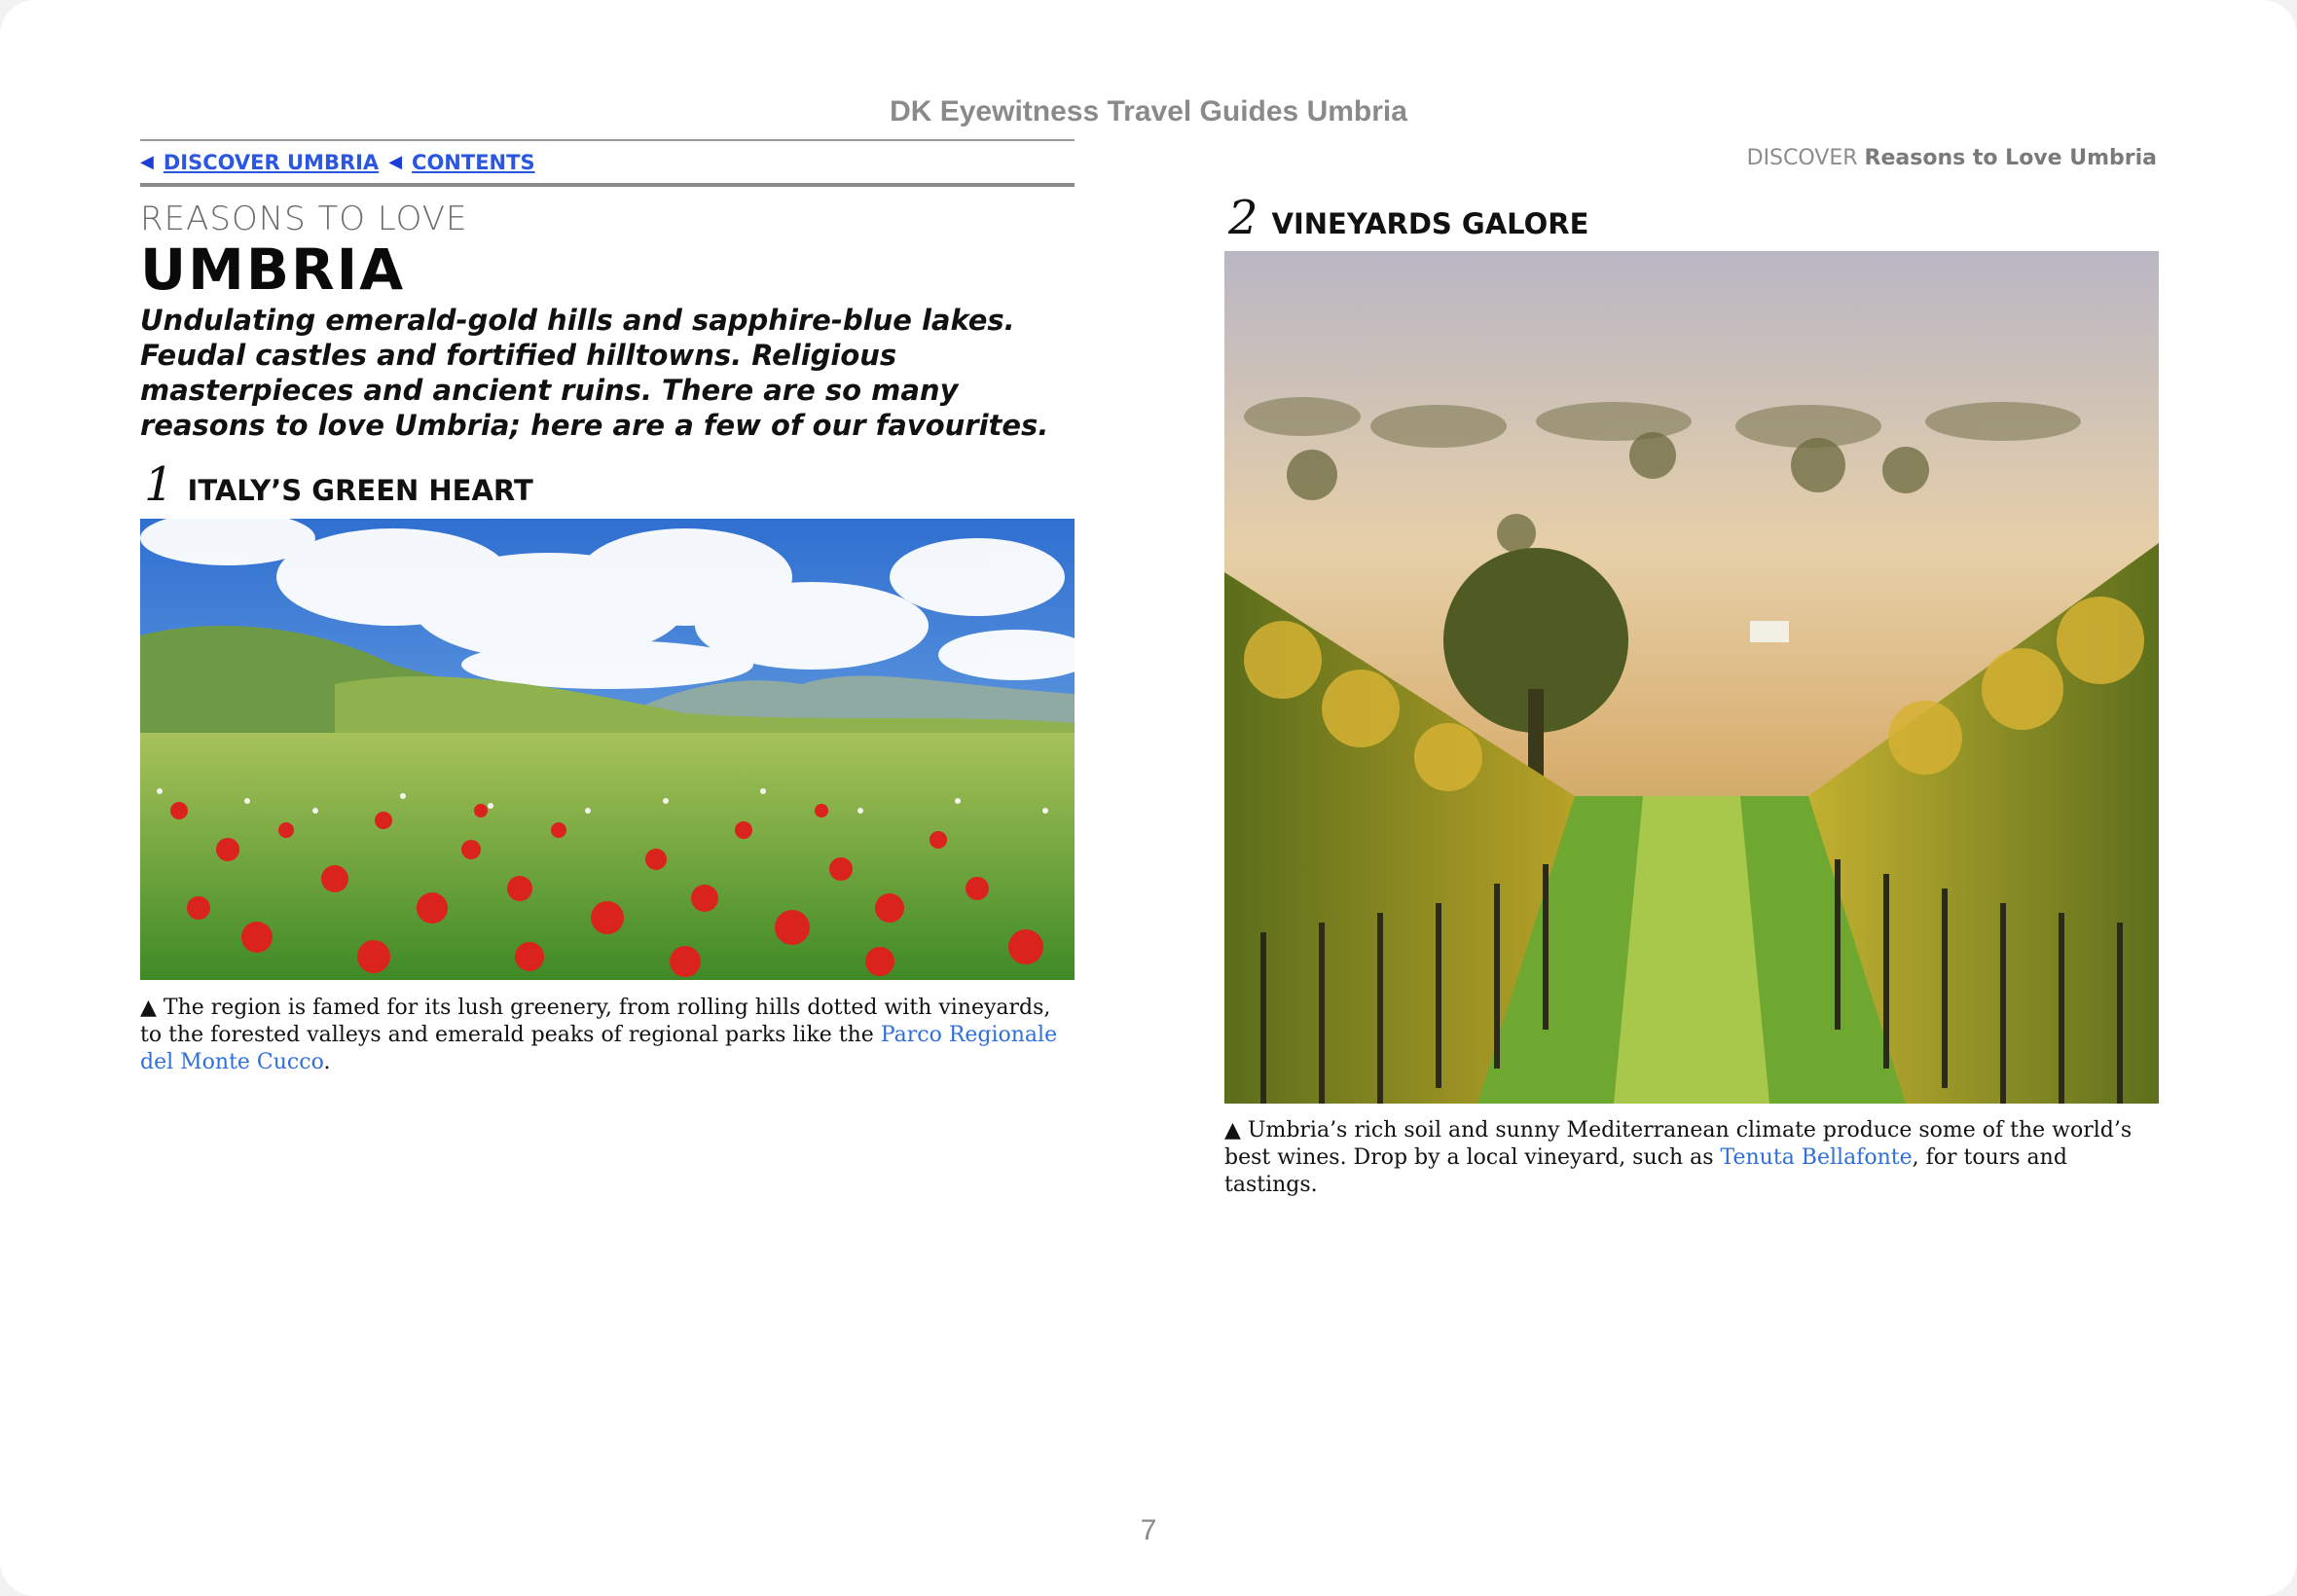  What do you see at coordinates (159, 484) in the screenshot?
I see `section-number: 1` at bounding box center [159, 484].